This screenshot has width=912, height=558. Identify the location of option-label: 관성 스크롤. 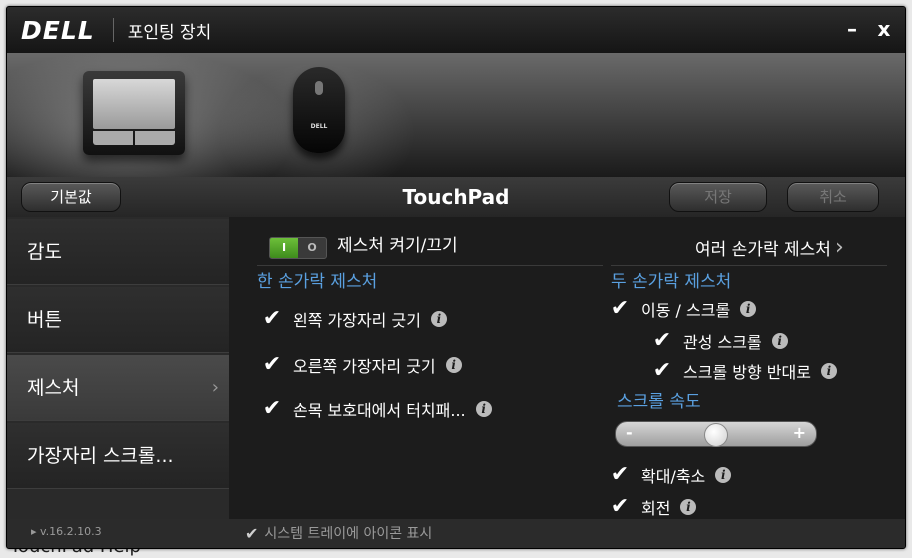
(722, 342).